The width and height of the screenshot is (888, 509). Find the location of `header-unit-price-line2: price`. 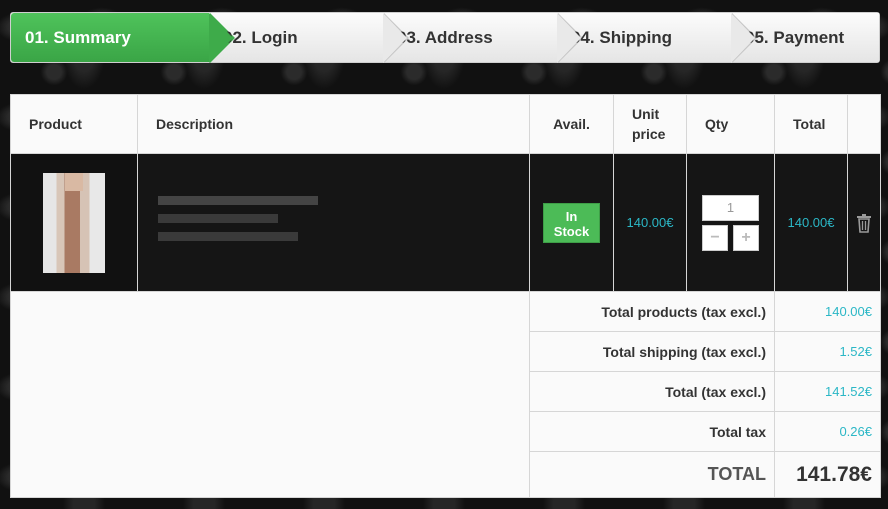

header-unit-price-line2: price is located at coordinates (649, 134).